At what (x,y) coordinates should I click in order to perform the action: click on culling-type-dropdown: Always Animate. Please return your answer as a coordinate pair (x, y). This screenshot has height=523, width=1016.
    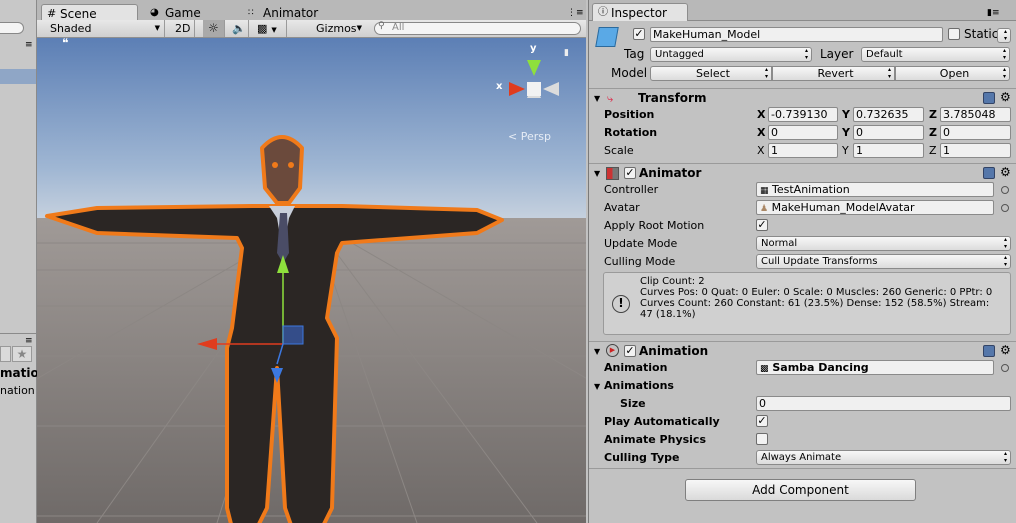
    Looking at the image, I should click on (883, 457).